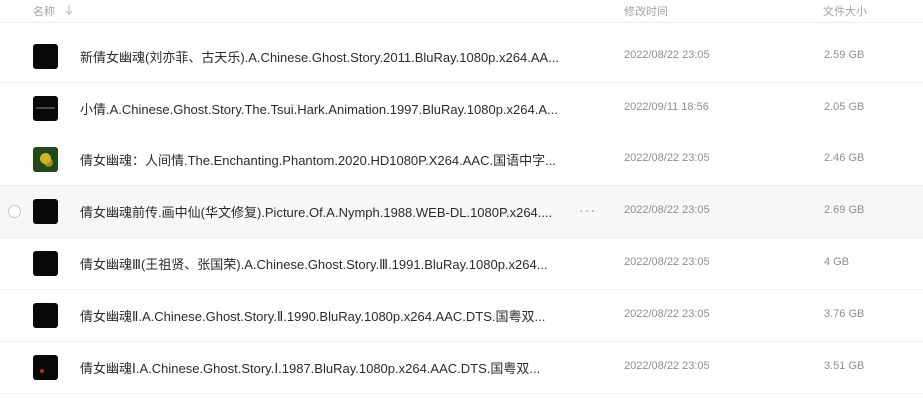 The width and height of the screenshot is (923, 412). I want to click on file-size: 4 GB, so click(837, 262).